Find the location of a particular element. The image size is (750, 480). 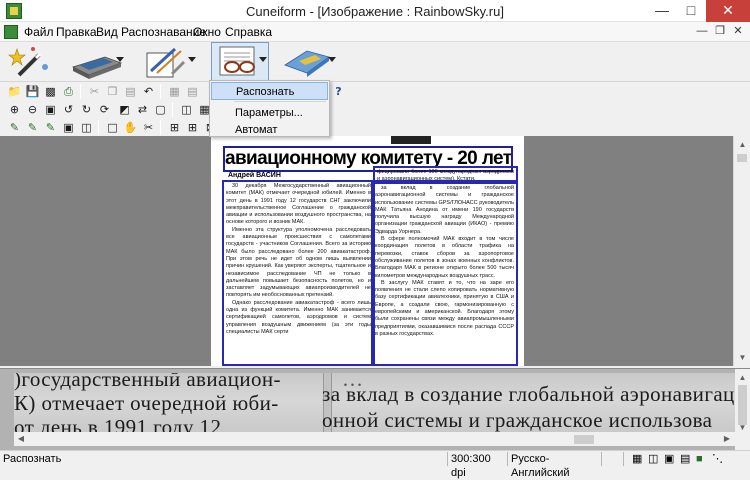

text-icon: ▤ is located at coordinates (685, 459).